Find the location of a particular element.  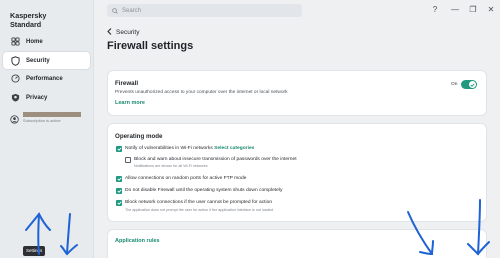

restore-button: ❐ is located at coordinates (473, 9).